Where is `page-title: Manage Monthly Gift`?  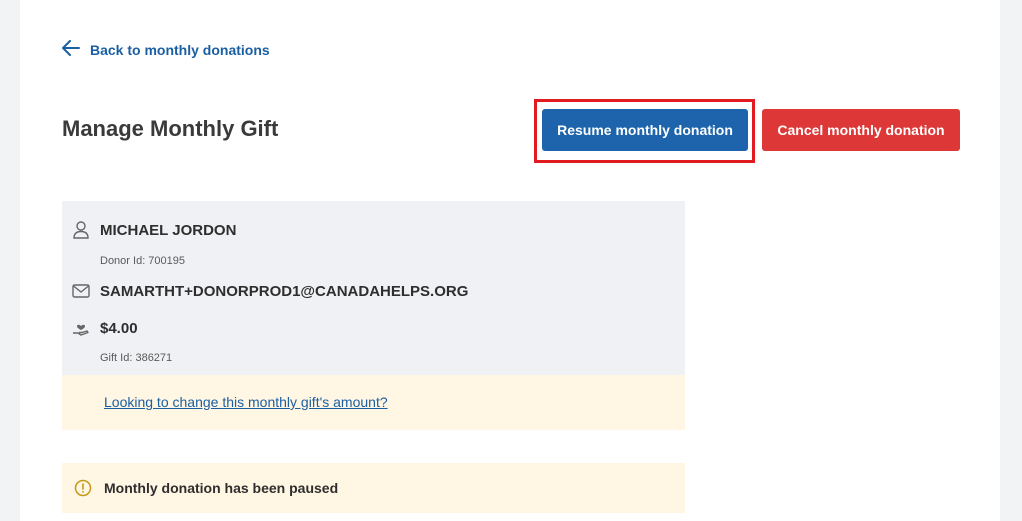 page-title: Manage Monthly Gift is located at coordinates (170, 128).